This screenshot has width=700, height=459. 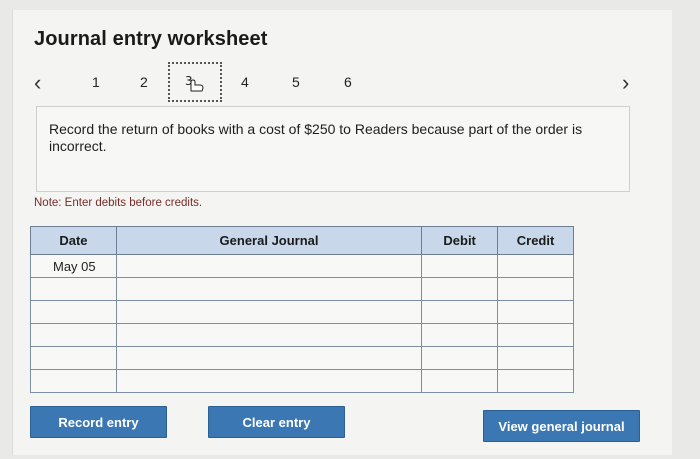 I want to click on header-general-journal: General Journal, so click(x=269, y=240).